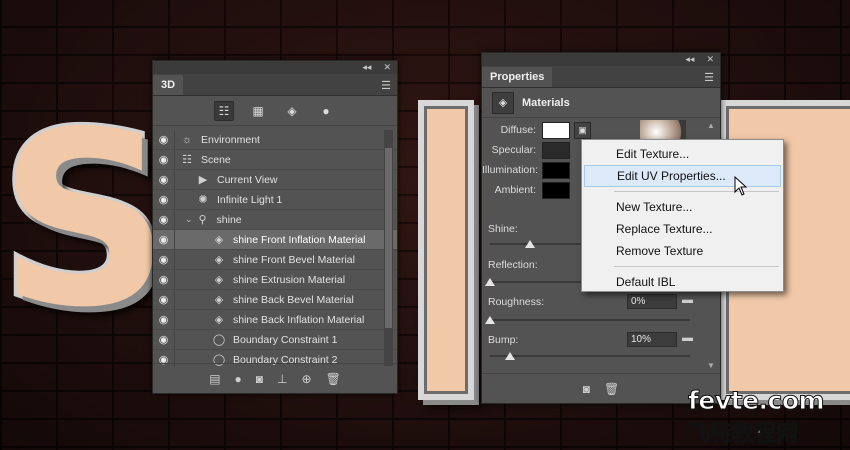 This screenshot has height=450, width=850. I want to click on mouse-cursor-icon, so click(741, 186).